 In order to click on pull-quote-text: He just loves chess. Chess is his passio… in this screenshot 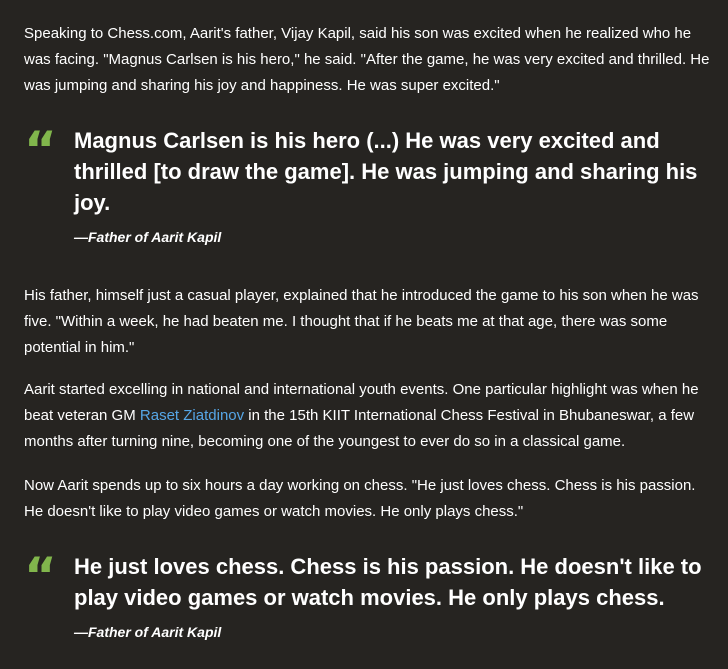, I will do `click(388, 582)`.